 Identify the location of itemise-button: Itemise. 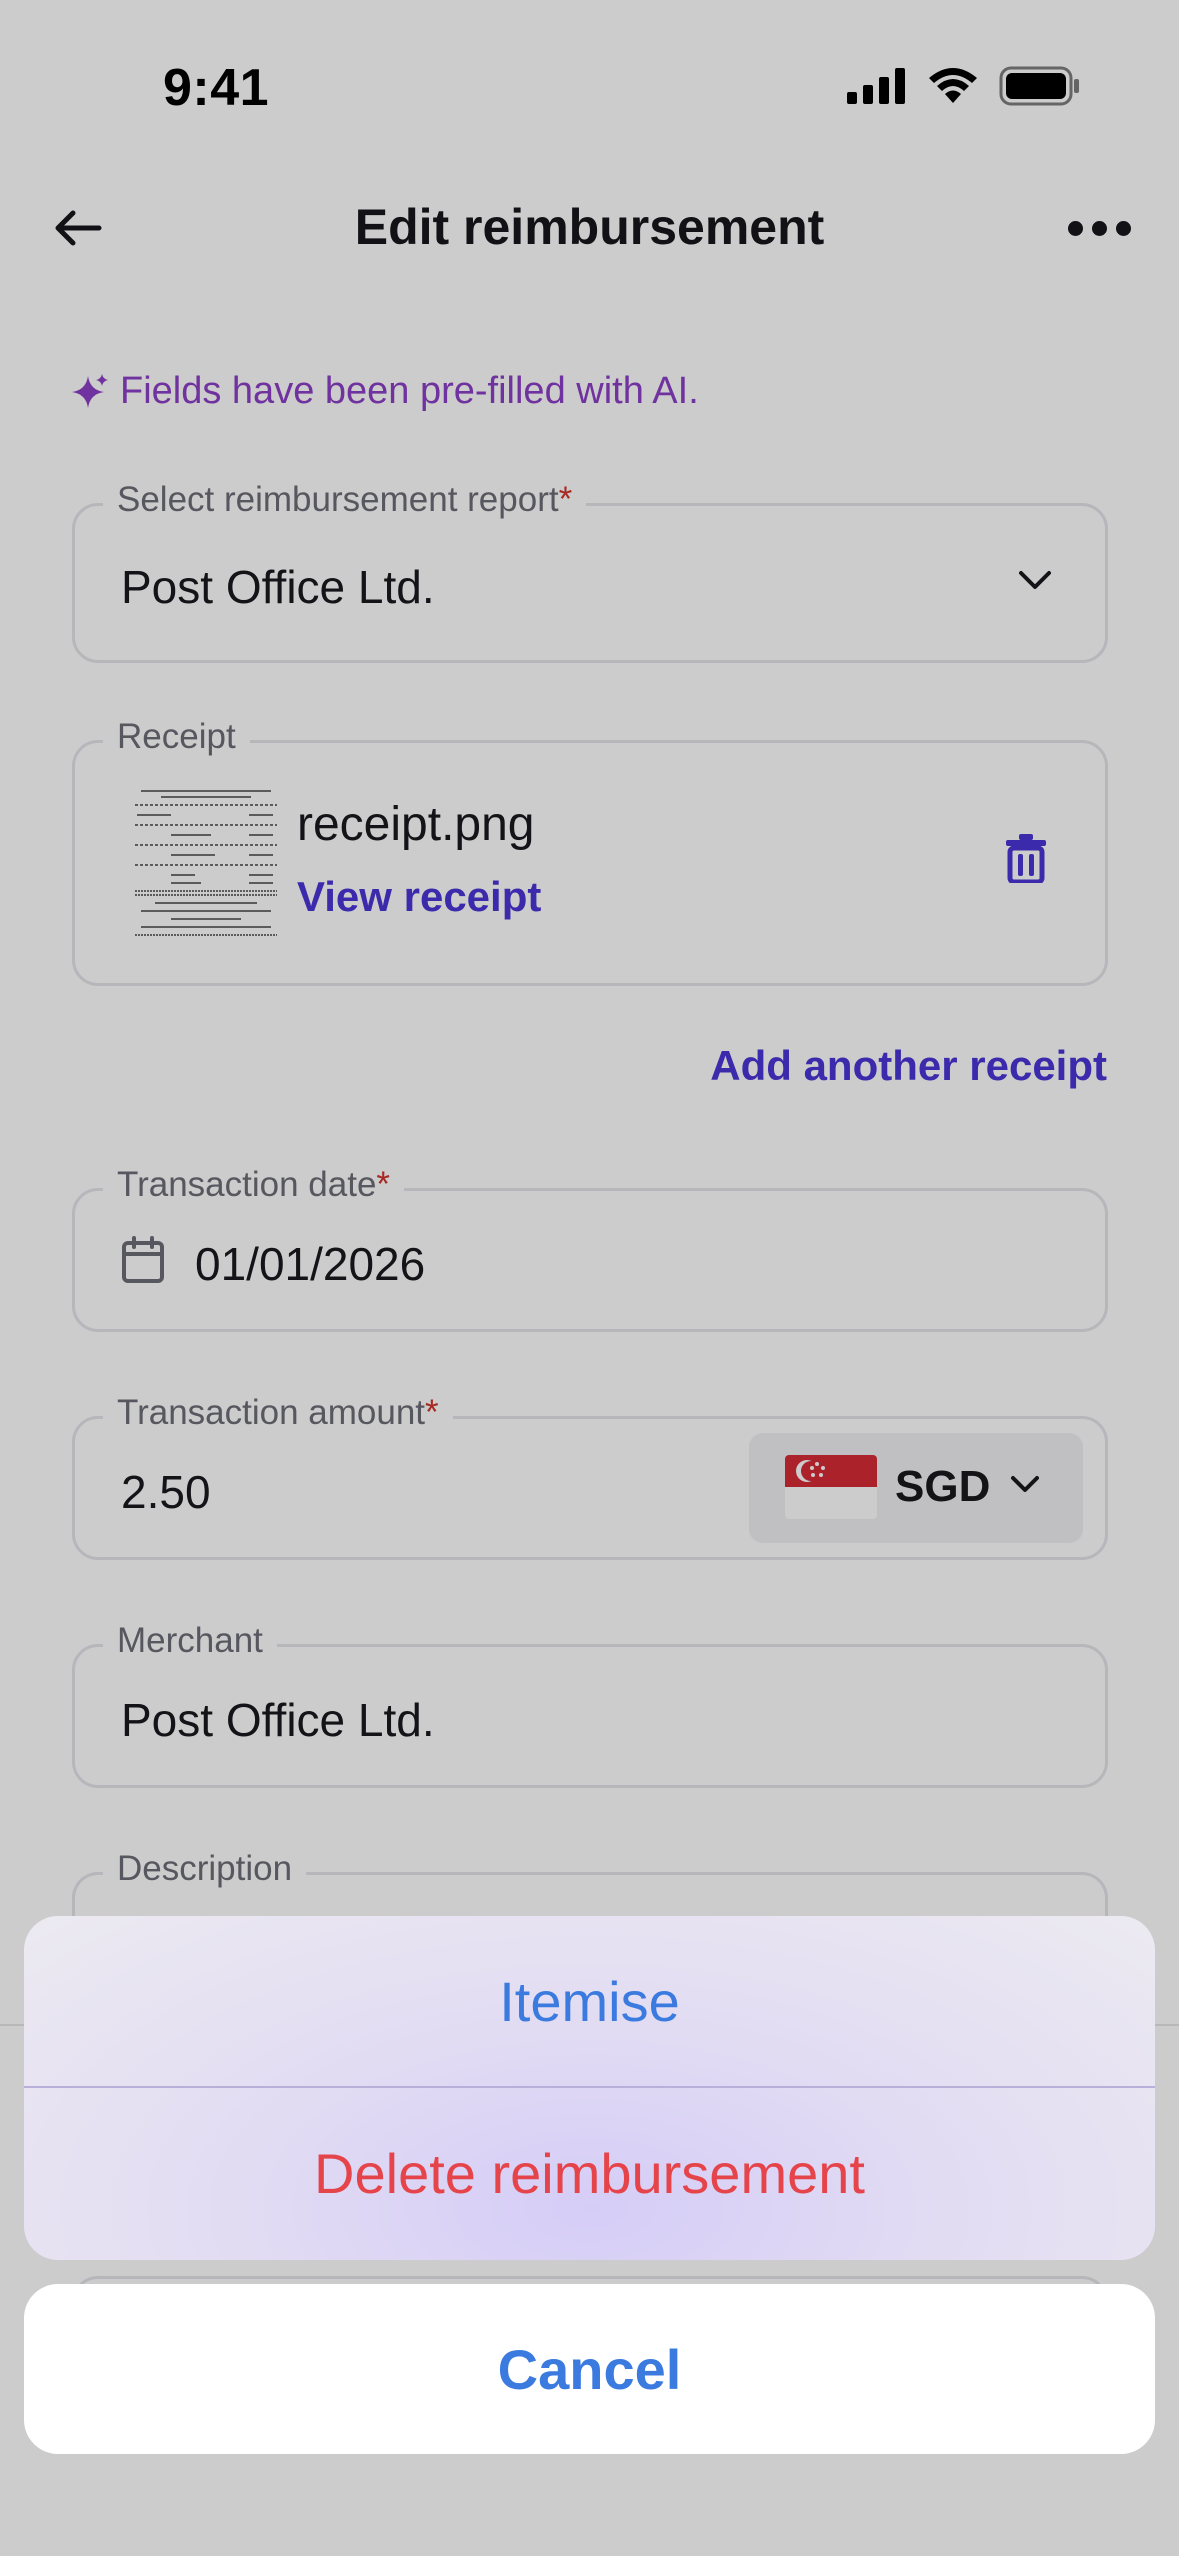
(589, 2001).